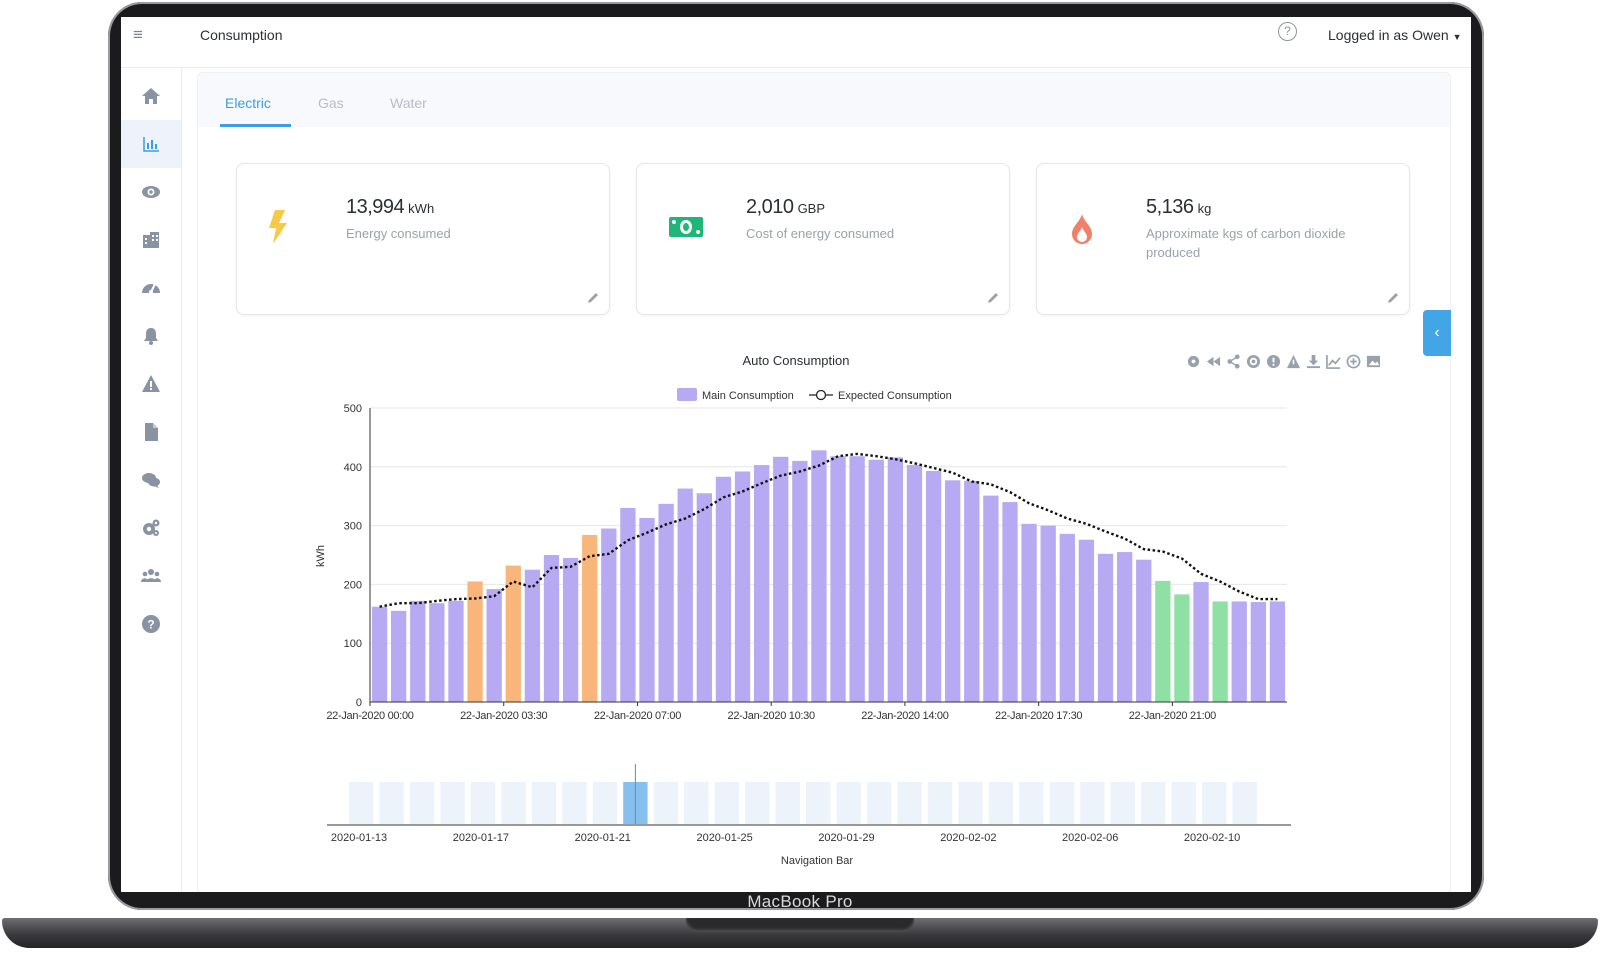  Describe the element at coordinates (724, 838) in the screenshot. I see `navigation-date-label: 2020-01-25` at that location.